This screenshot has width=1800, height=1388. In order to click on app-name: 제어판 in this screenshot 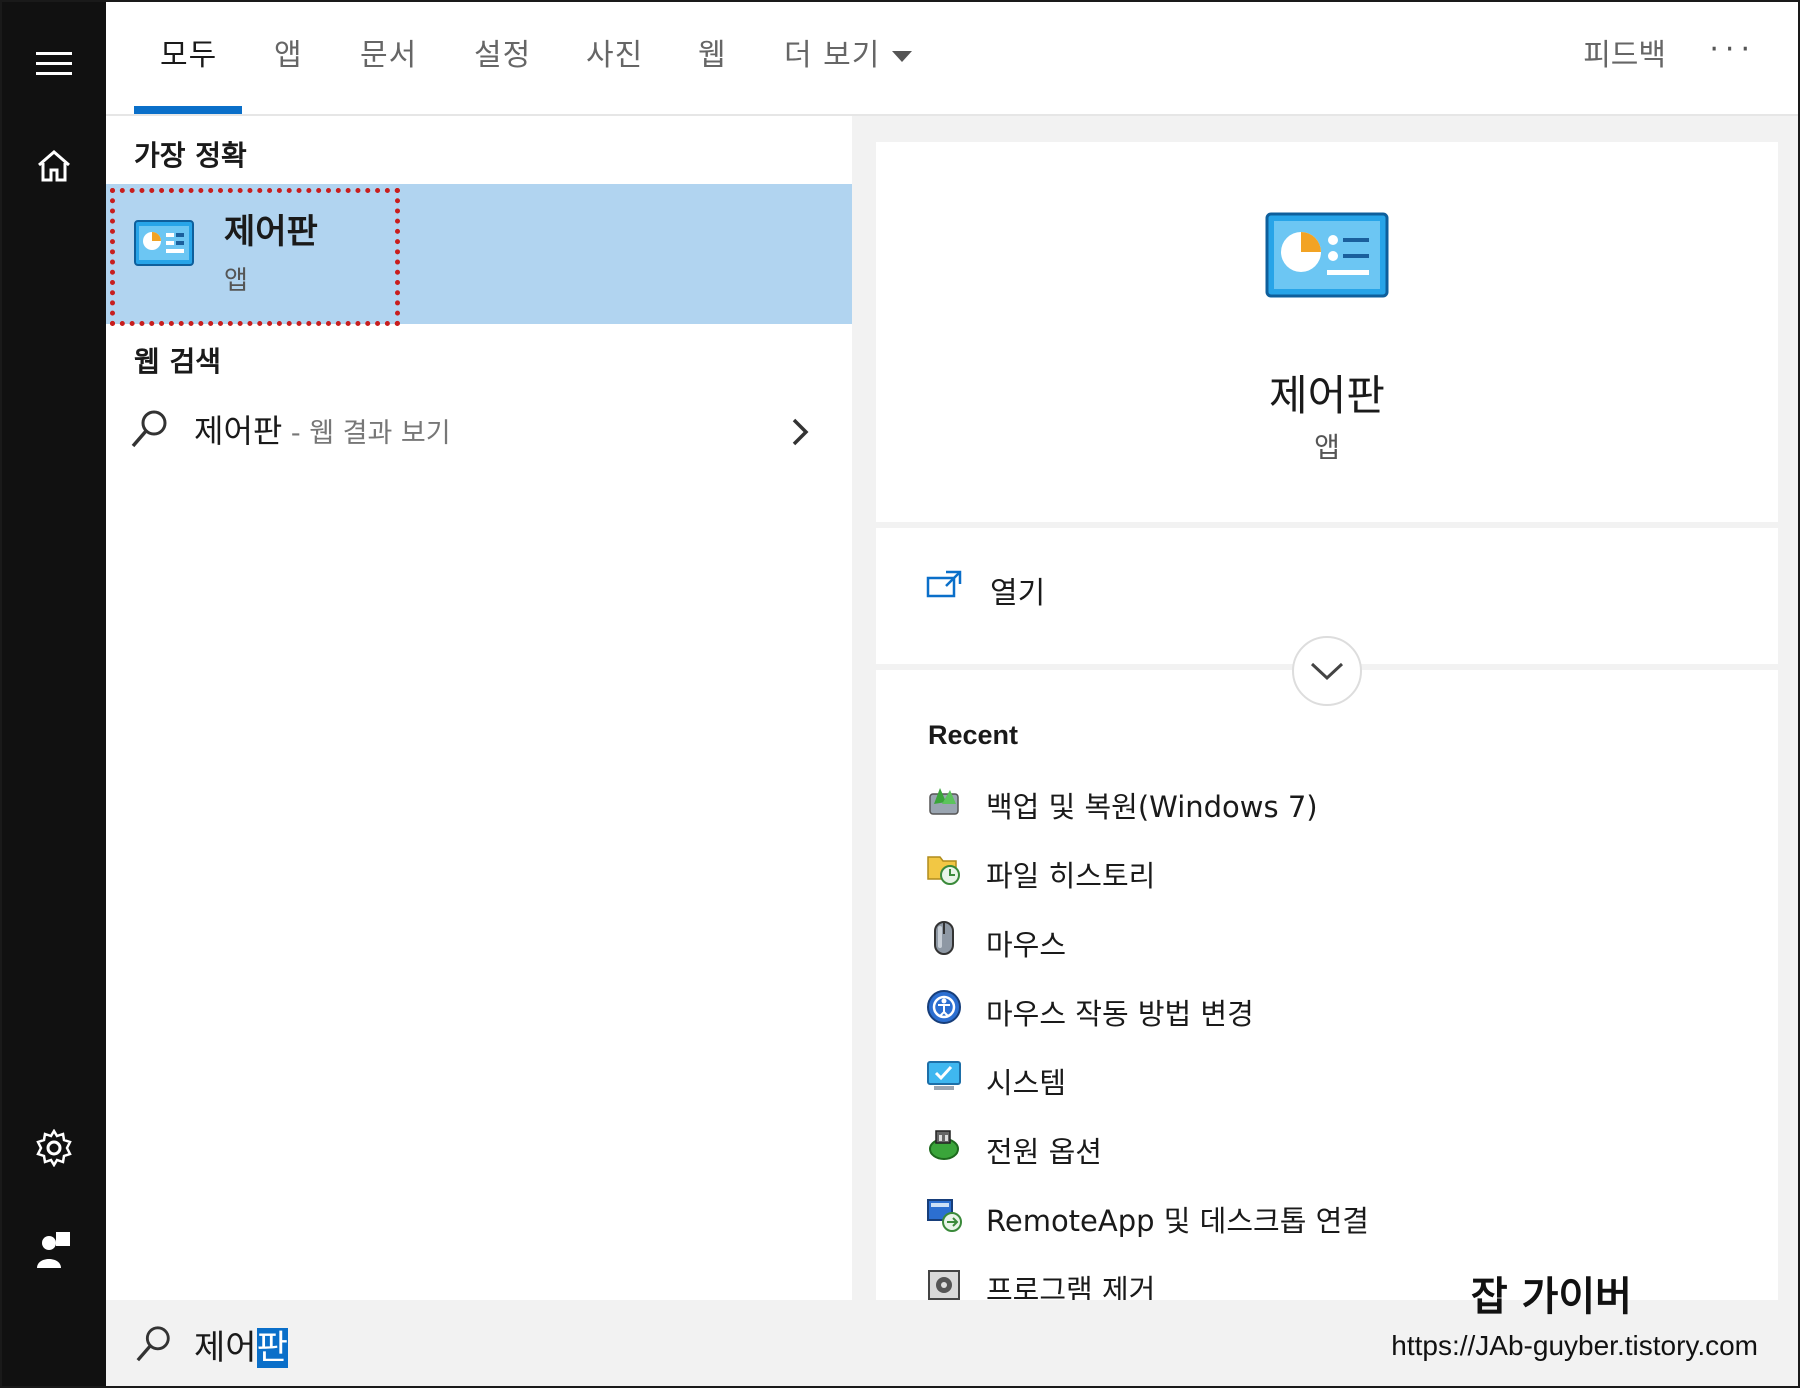, I will do `click(1327, 395)`.